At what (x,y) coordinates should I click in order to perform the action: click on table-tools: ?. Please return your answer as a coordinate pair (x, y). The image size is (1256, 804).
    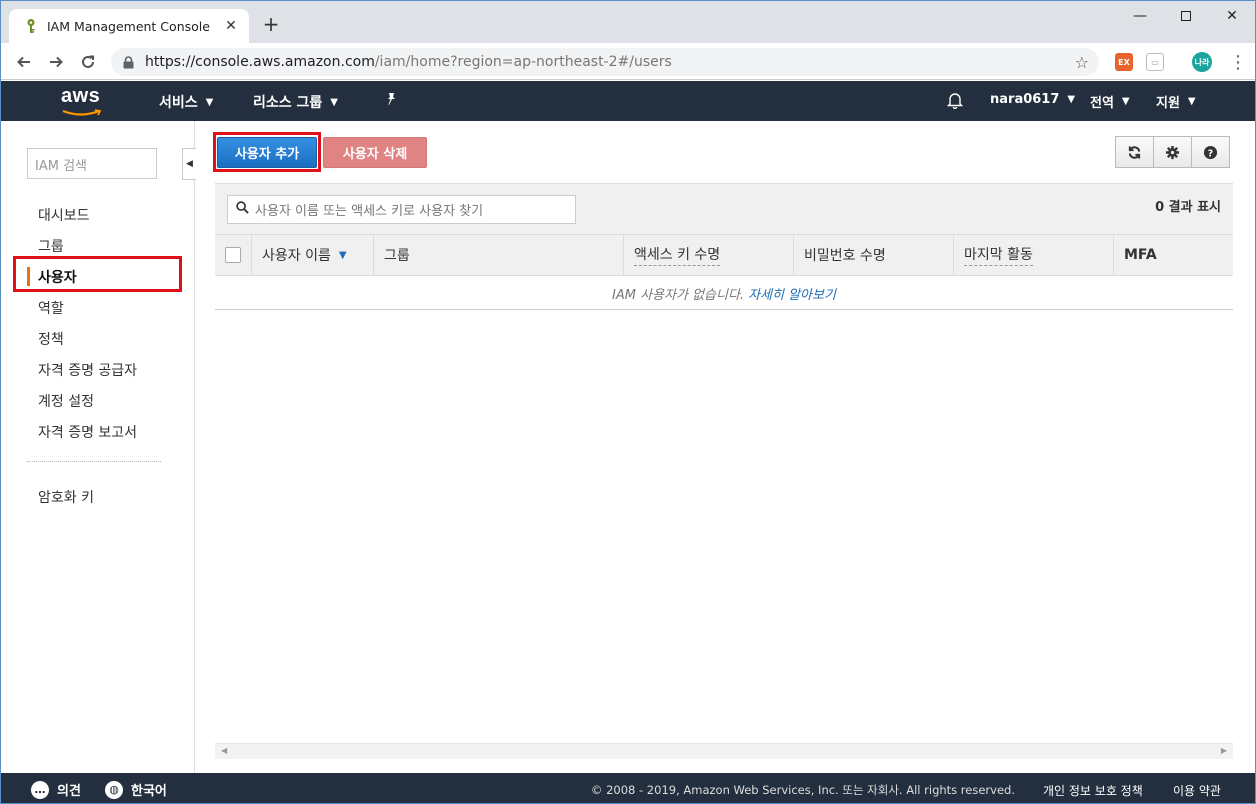
    Looking at the image, I should click on (1172, 152).